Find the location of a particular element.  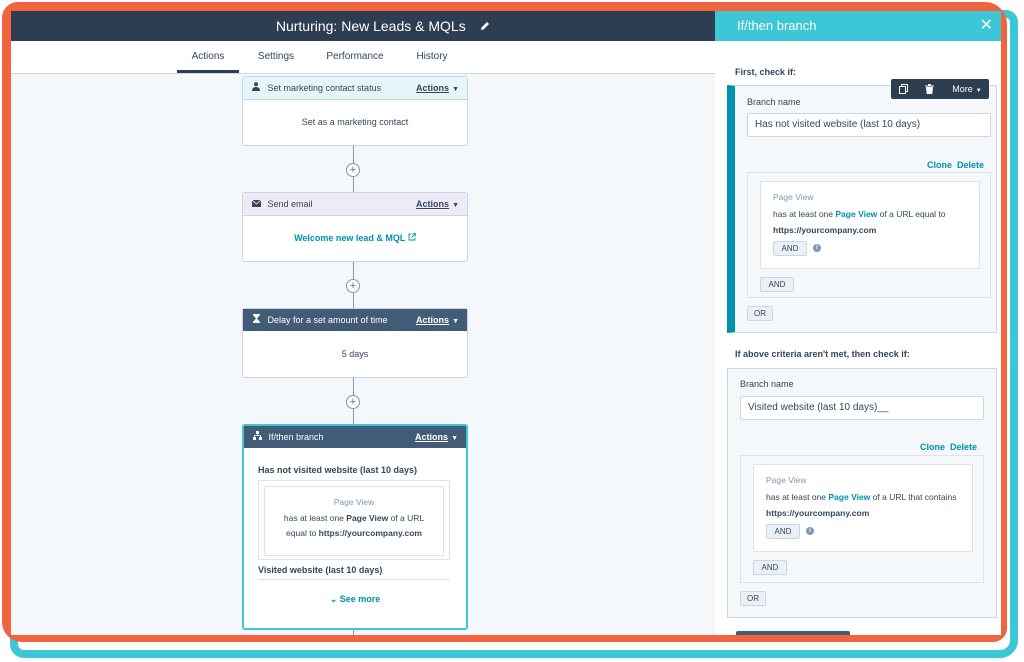

hourglass-icon is located at coordinates (256, 320).